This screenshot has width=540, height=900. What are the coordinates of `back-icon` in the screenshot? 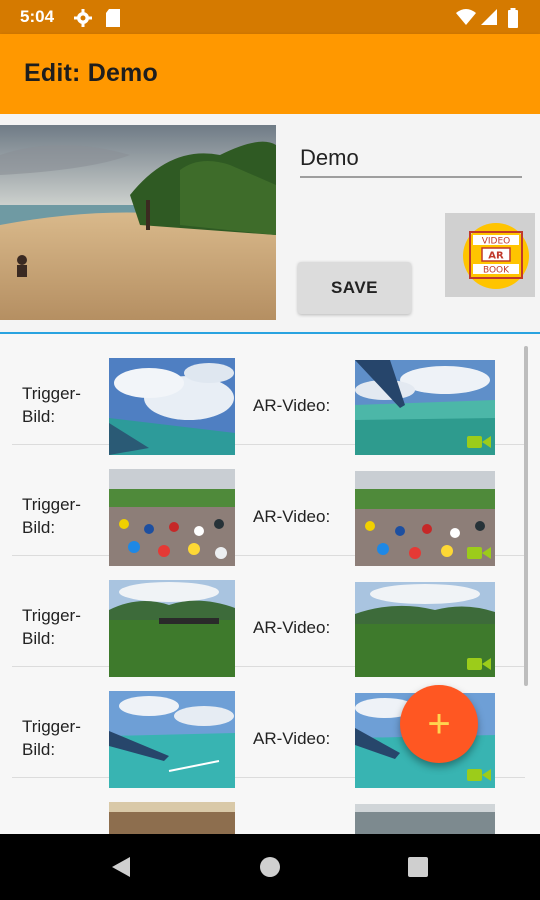 It's located at (121, 867).